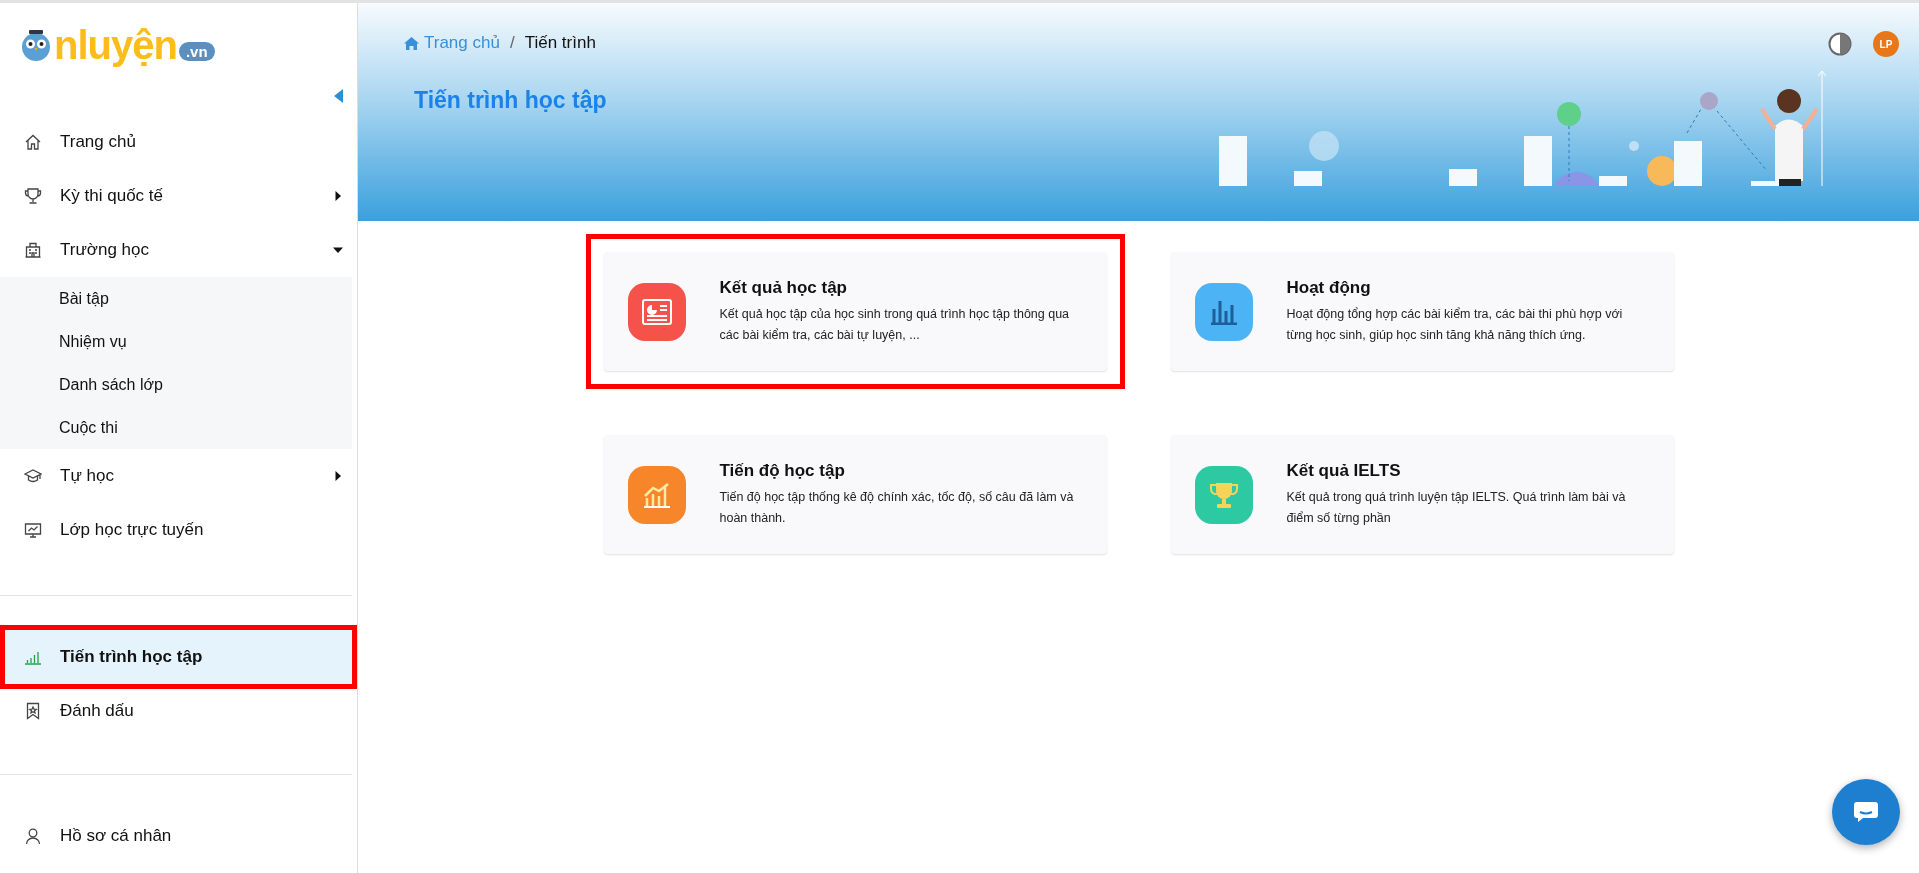 The image size is (1919, 873). I want to click on card-title: Kết quả học tập, so click(783, 287).